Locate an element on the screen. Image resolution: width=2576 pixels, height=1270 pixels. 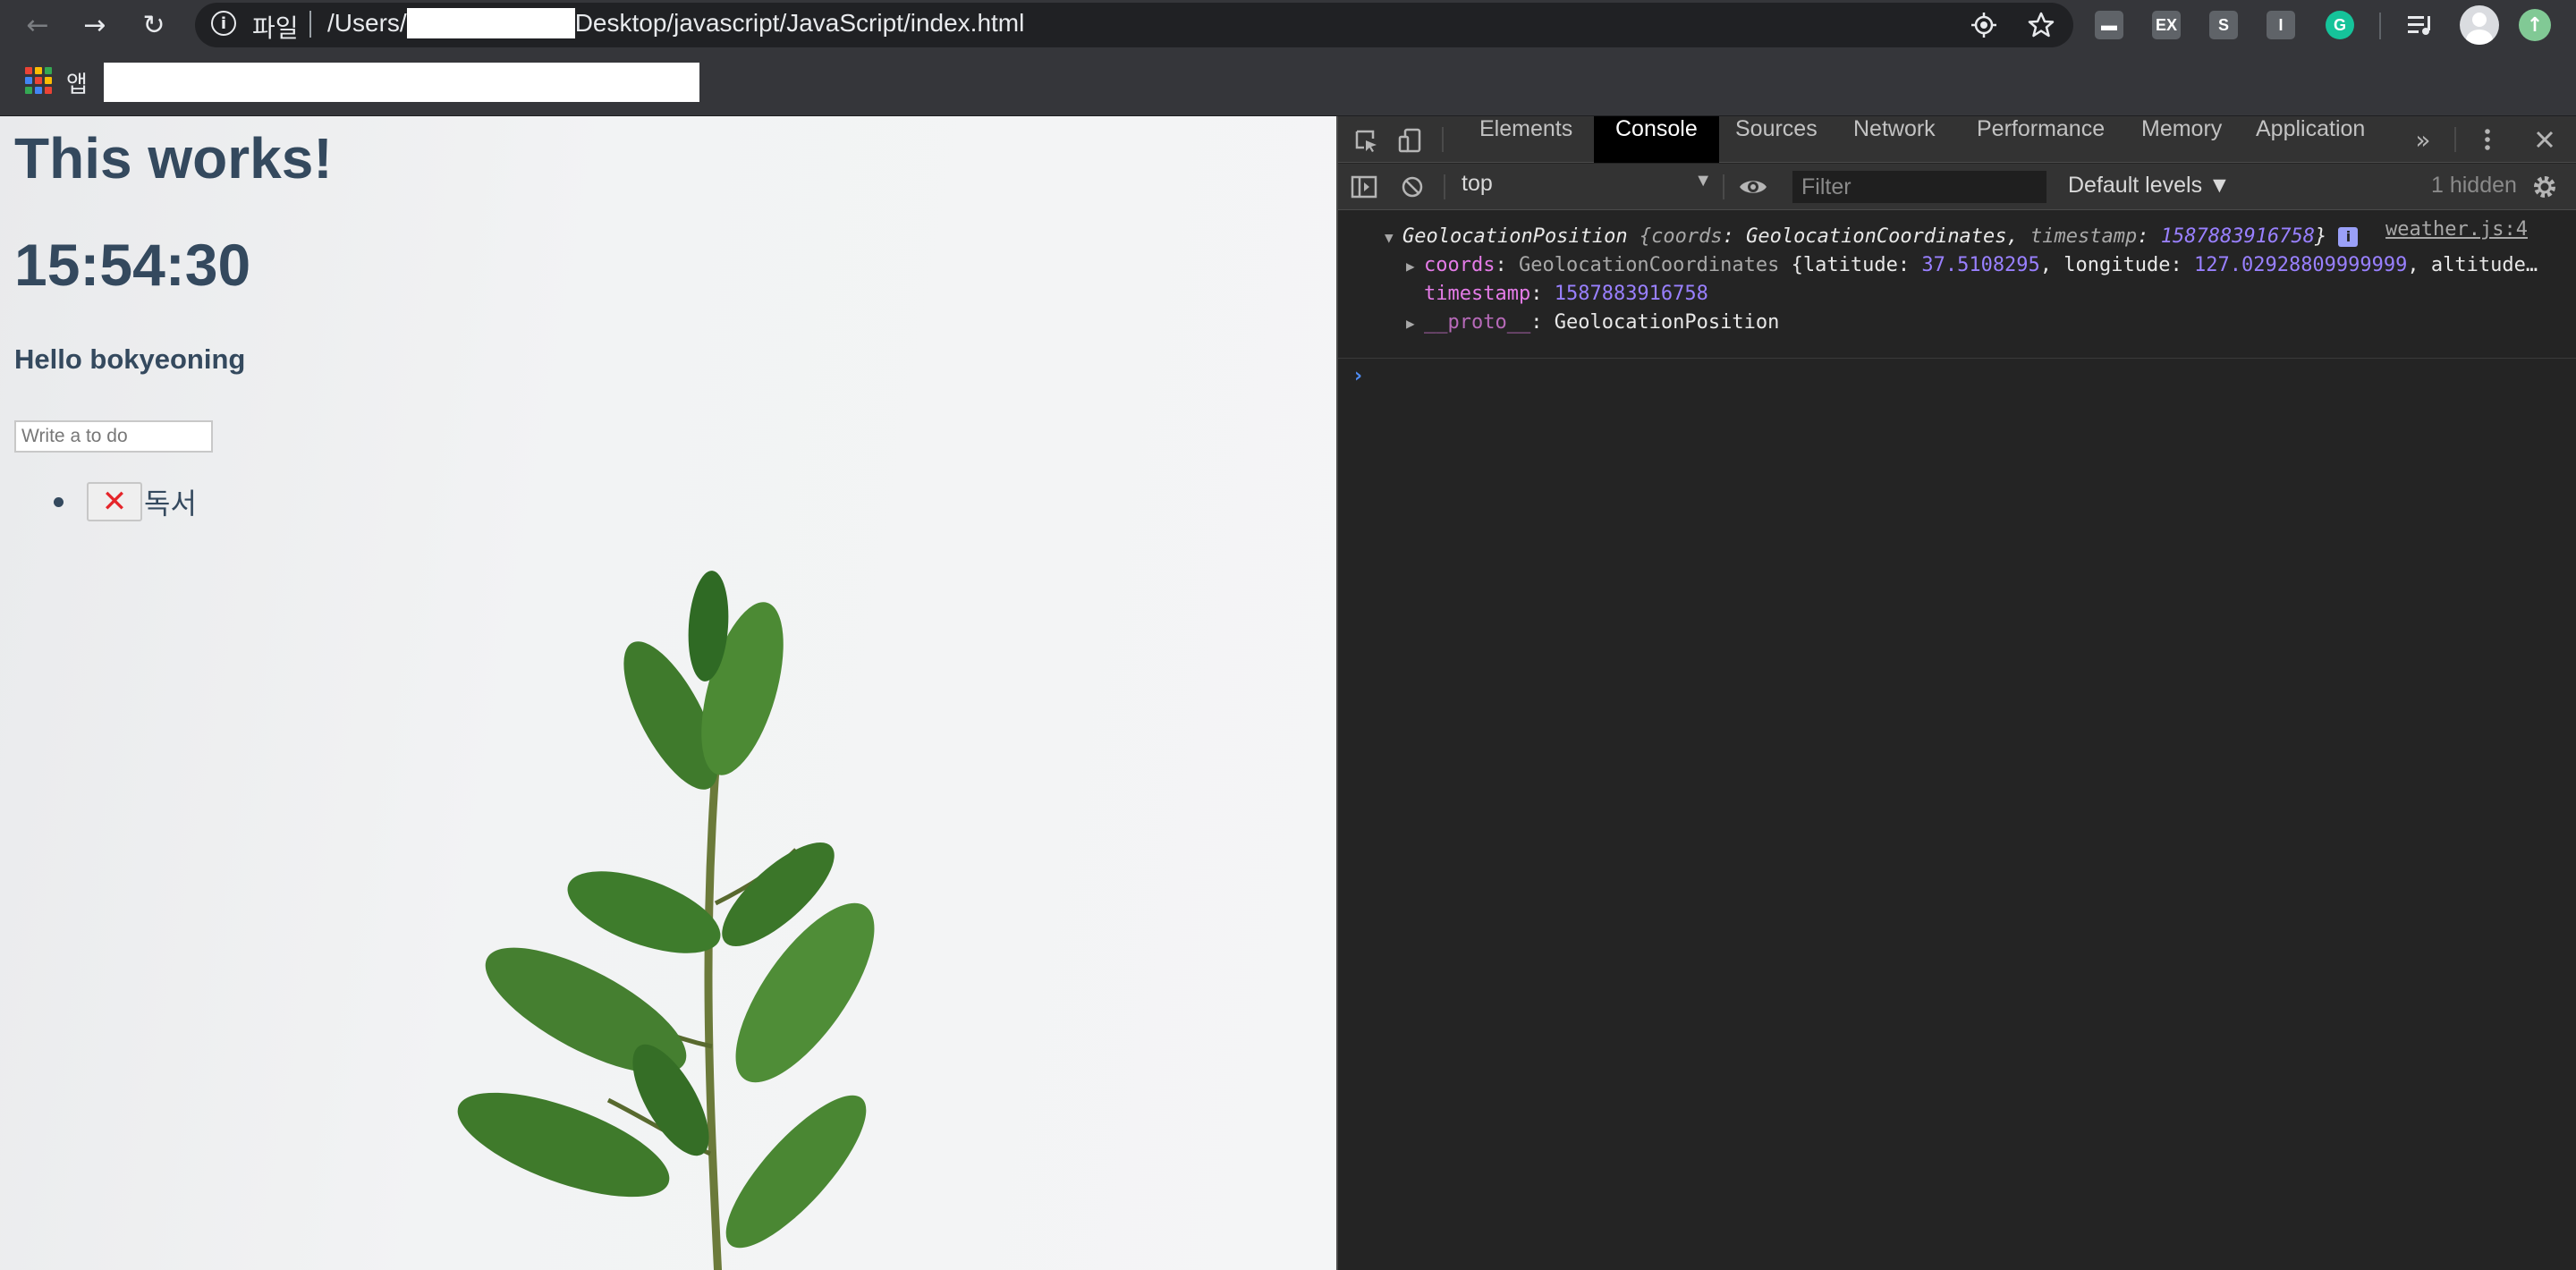
summary-timestamp-value: 1587883916758 is located at coordinates (2237, 237).